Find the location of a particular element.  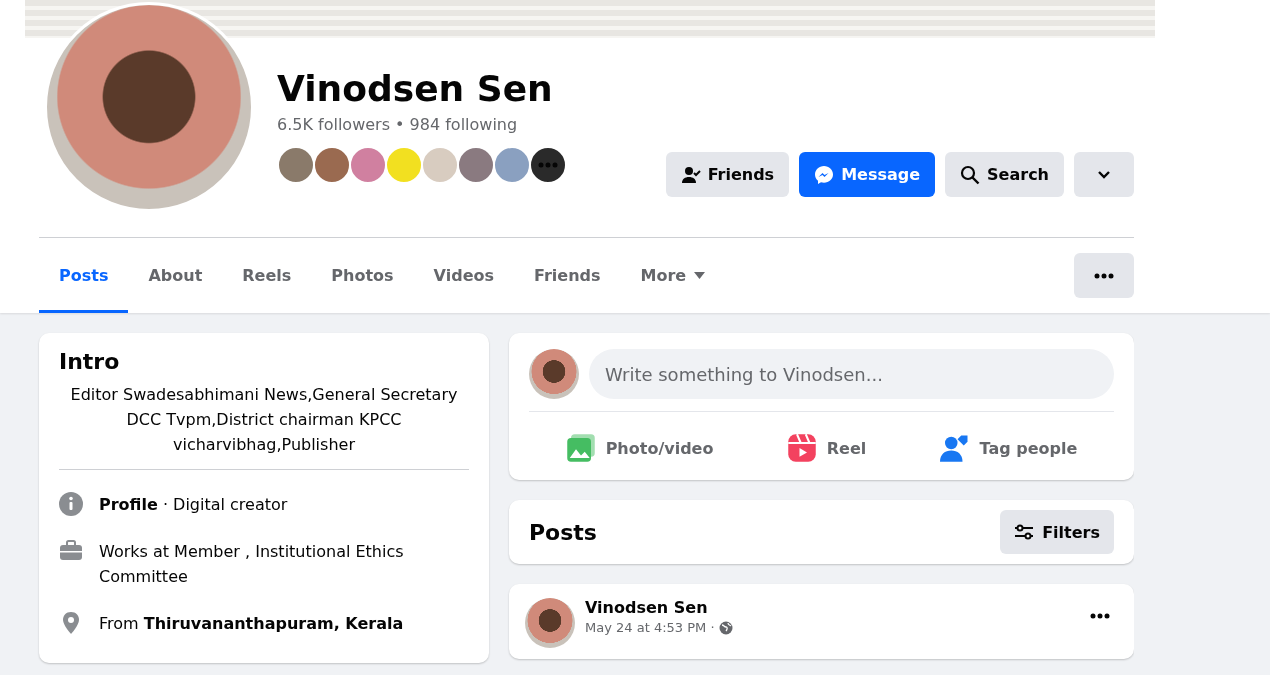

search-button: Search is located at coordinates (1004, 174).